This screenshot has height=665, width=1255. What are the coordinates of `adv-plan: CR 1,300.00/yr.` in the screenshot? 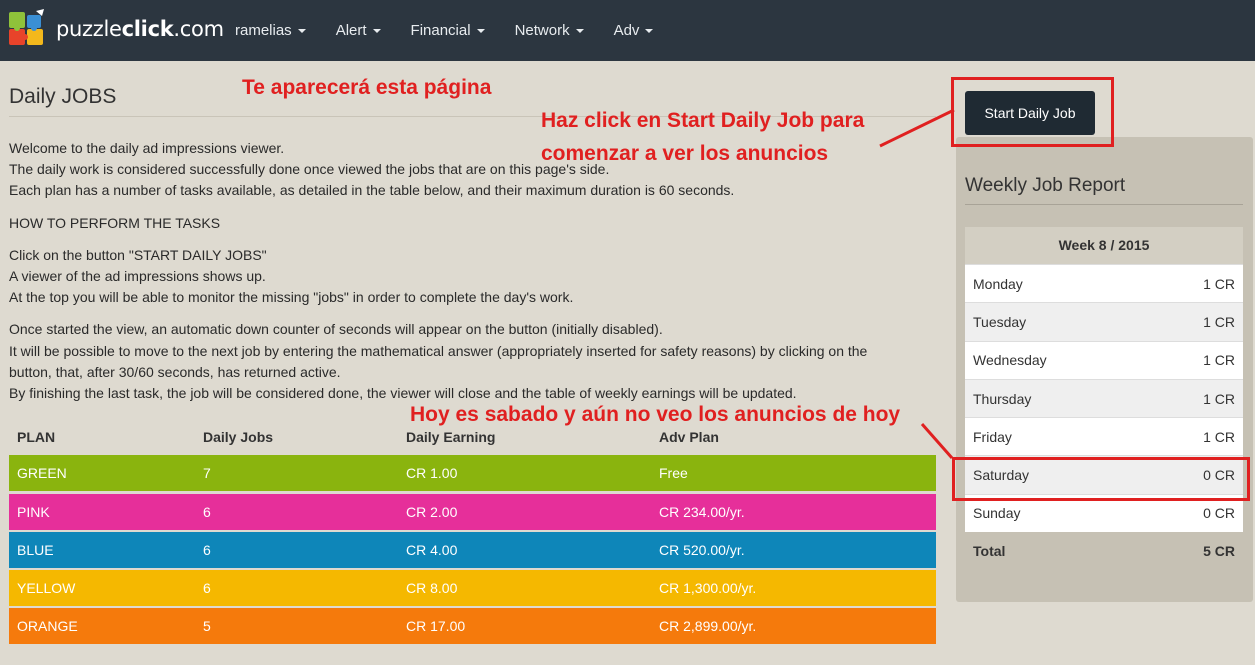 It's located at (708, 588).